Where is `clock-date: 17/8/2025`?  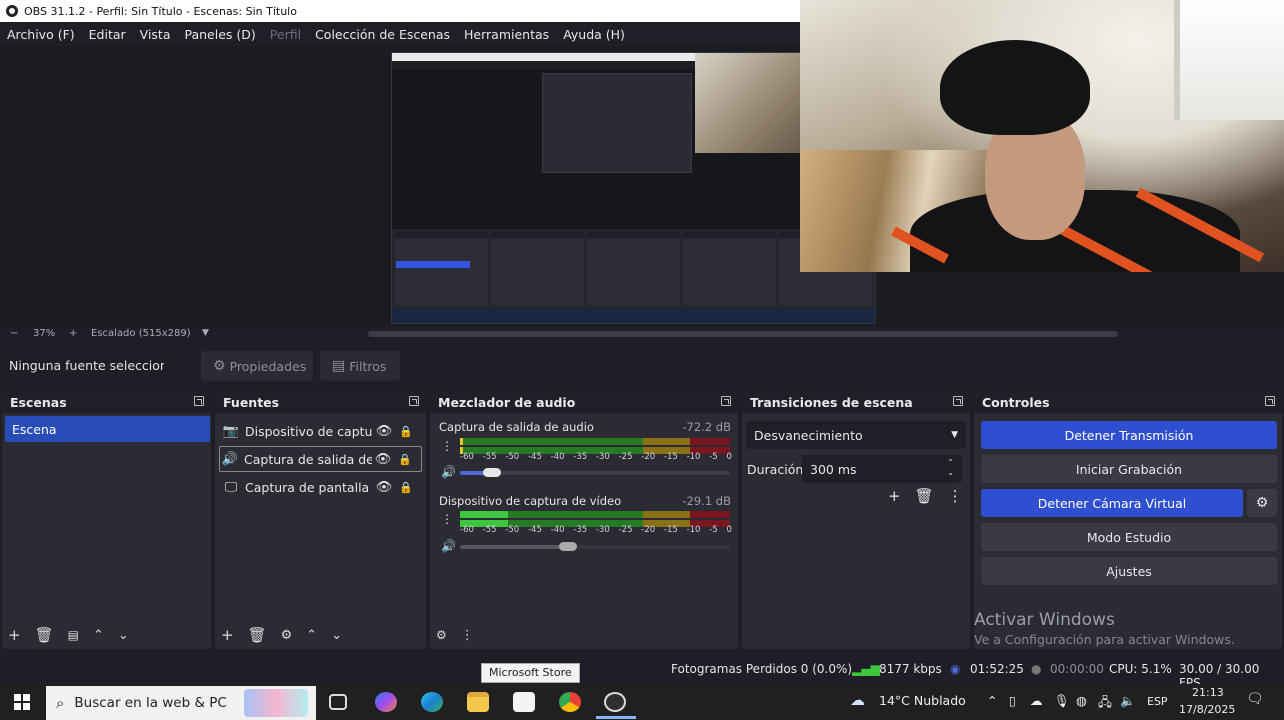
clock-date: 17/8/2025 is located at coordinates (1207, 709).